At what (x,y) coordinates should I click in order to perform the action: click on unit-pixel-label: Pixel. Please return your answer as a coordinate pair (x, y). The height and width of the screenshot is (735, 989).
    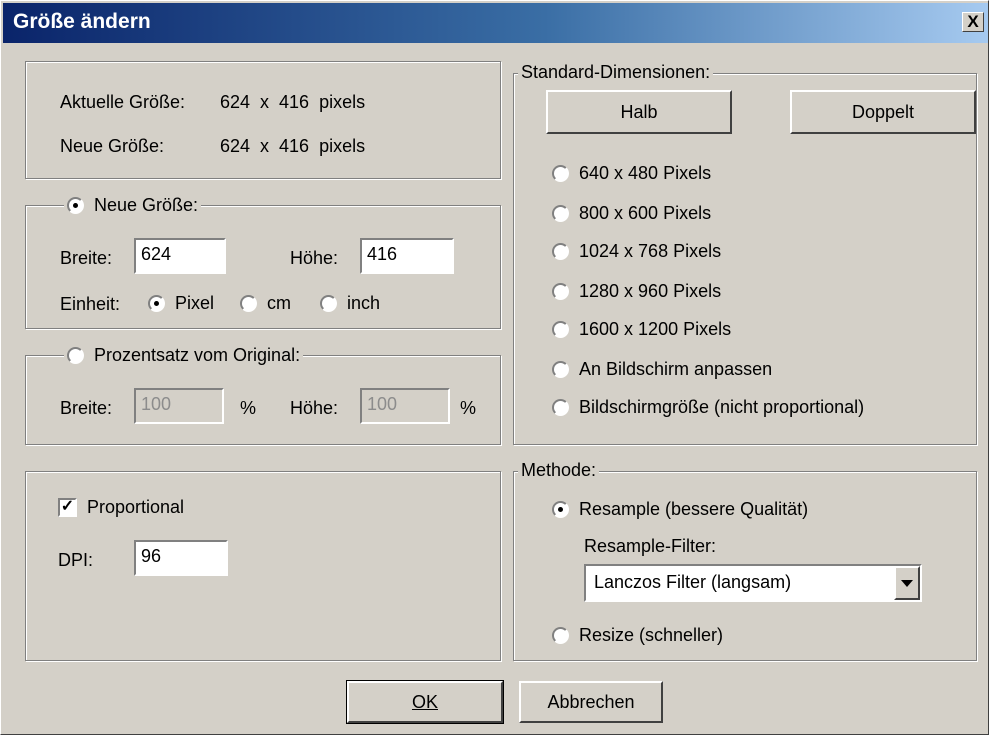
    Looking at the image, I should click on (195, 302).